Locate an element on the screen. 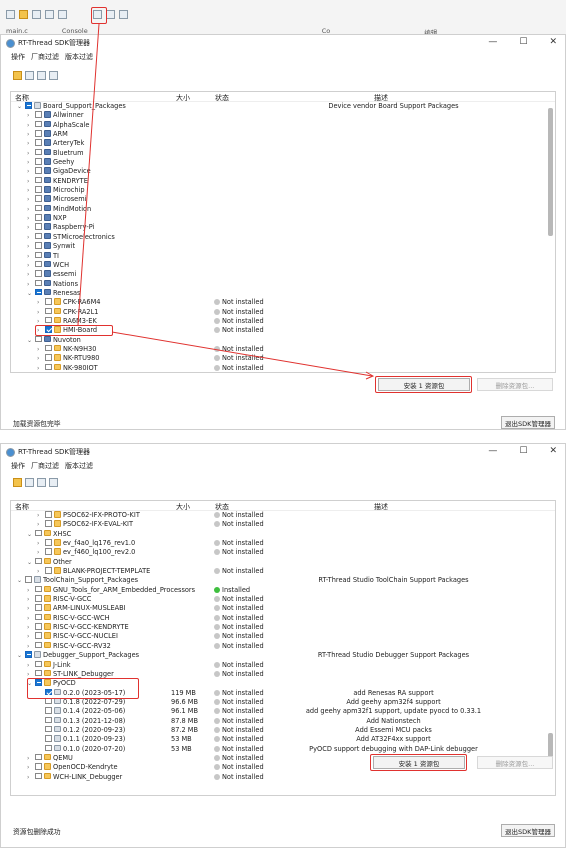 The height and width of the screenshot is (848, 566). exit-button: 退出SDK管理器 is located at coordinates (528, 830).